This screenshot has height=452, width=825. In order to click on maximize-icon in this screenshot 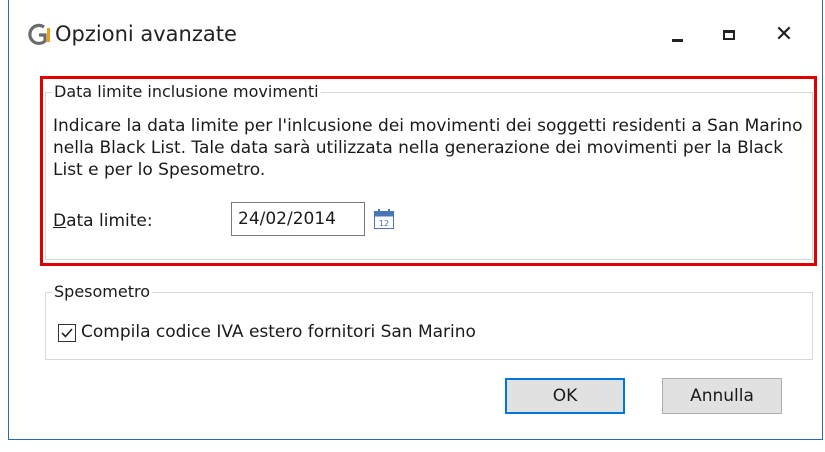, I will do `click(729, 35)`.